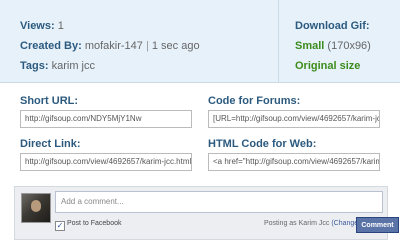  I want to click on download-small-row: Small (170x96), so click(333, 46).